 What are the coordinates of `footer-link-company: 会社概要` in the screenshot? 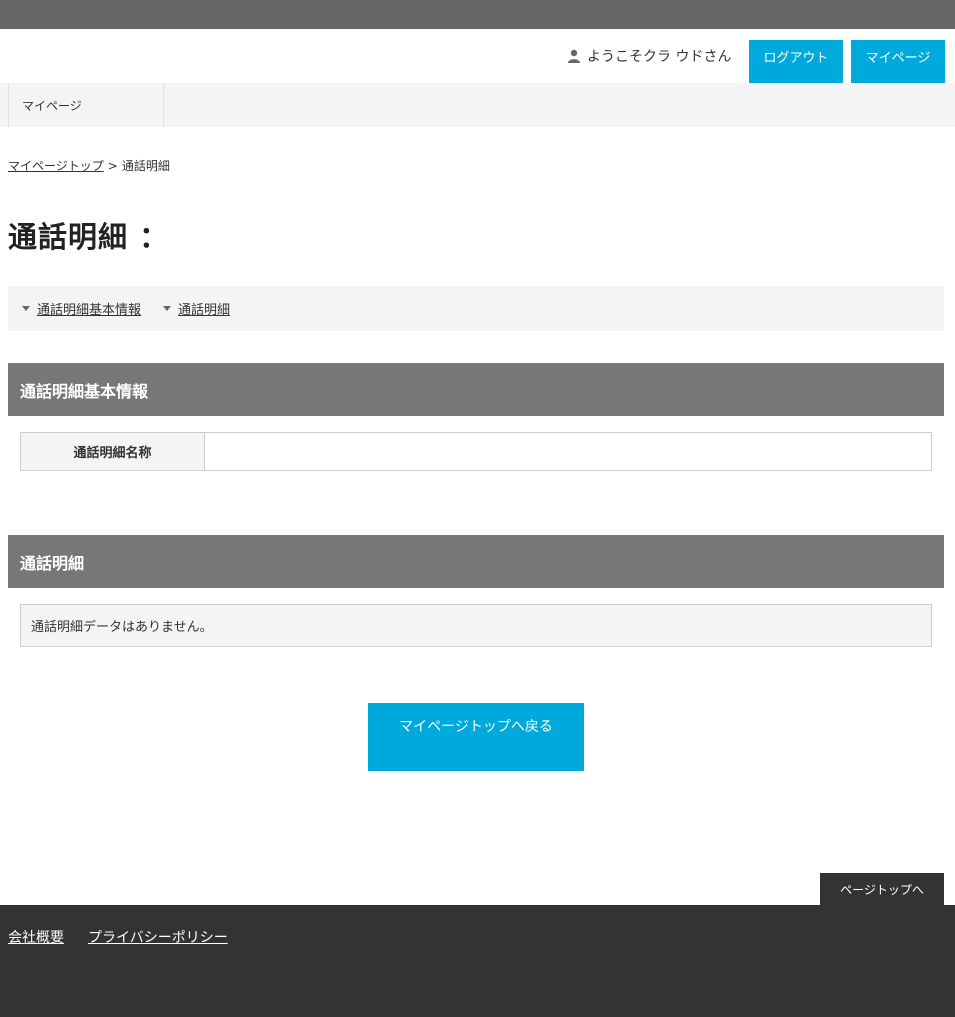 It's located at (36, 937).